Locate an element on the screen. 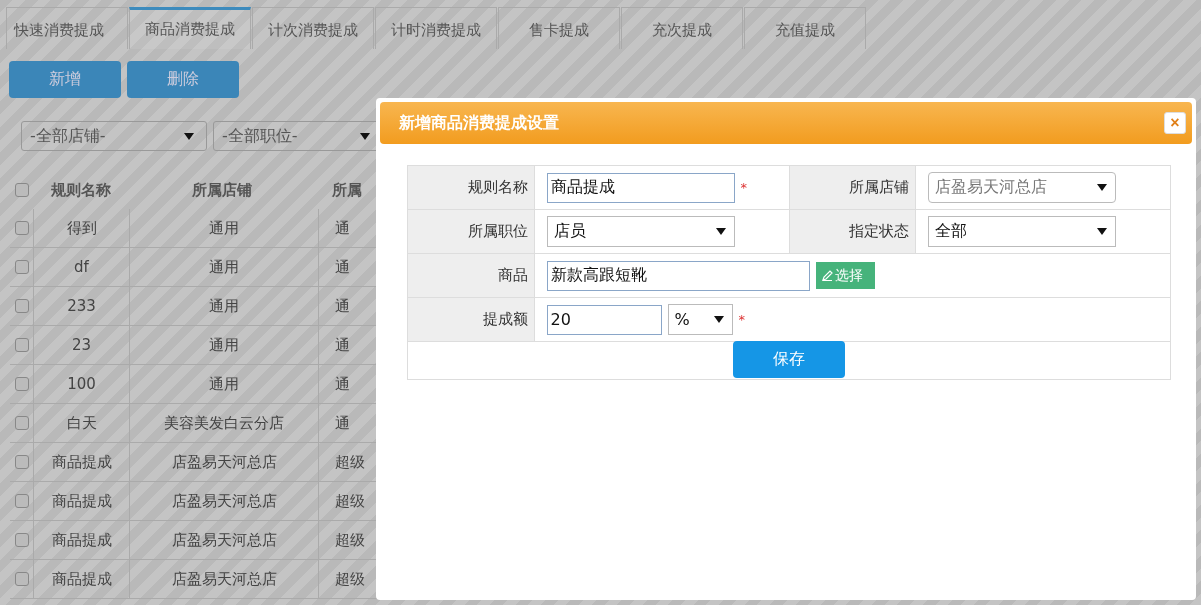  input-field: 新款高跟短靴 is located at coordinates (678, 275).